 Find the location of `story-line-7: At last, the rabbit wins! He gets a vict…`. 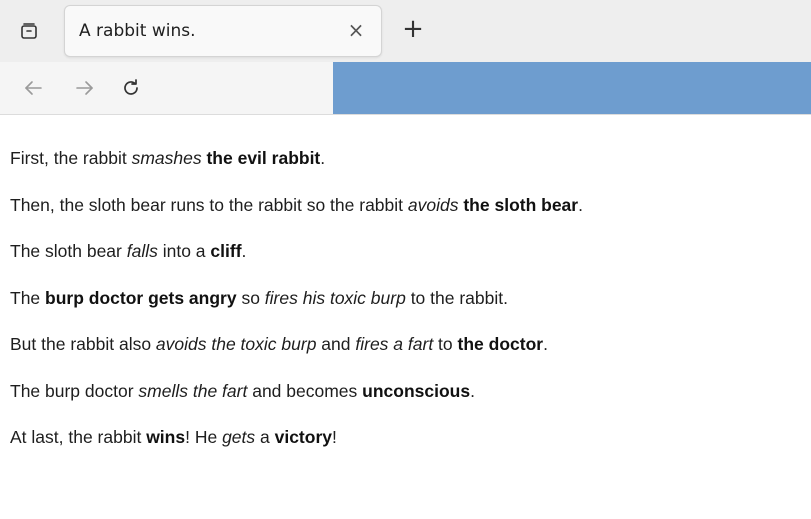

story-line-7: At last, the rabbit wins! He gets a vict… is located at coordinates (410, 437).